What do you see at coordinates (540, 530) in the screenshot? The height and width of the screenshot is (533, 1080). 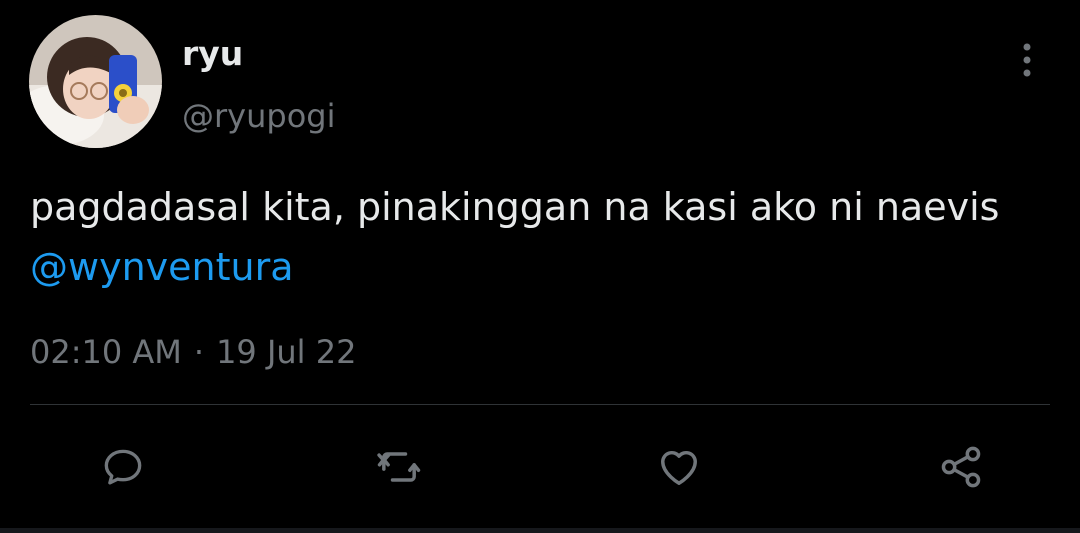 I see `bottom-edge` at bounding box center [540, 530].